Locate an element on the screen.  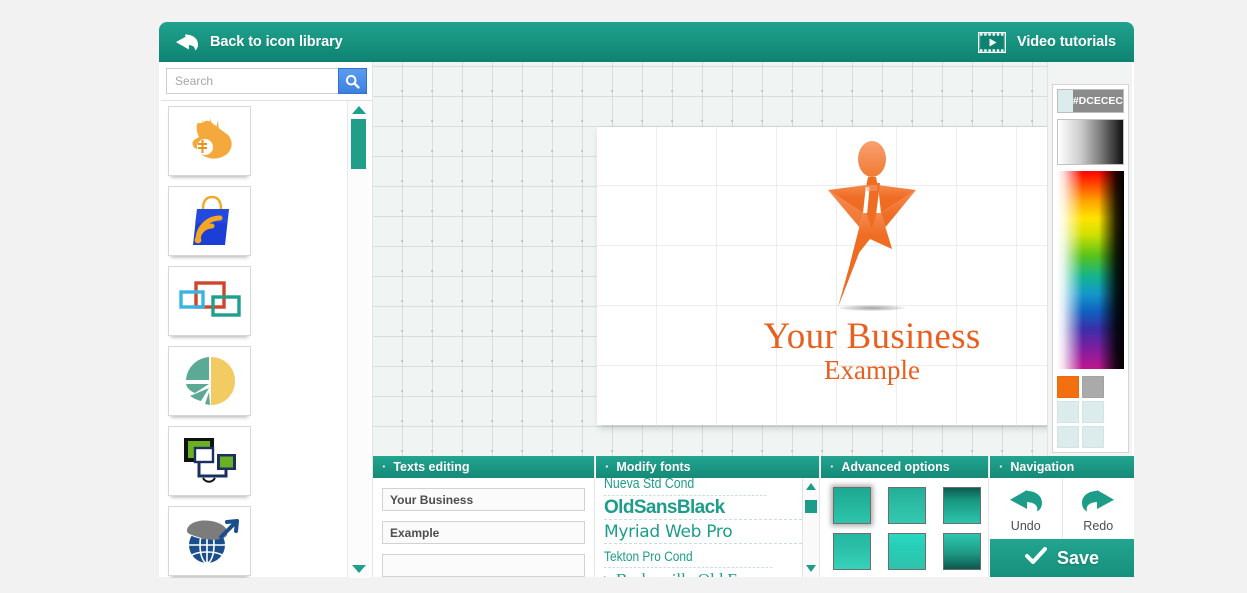
search-button is located at coordinates (352, 81).